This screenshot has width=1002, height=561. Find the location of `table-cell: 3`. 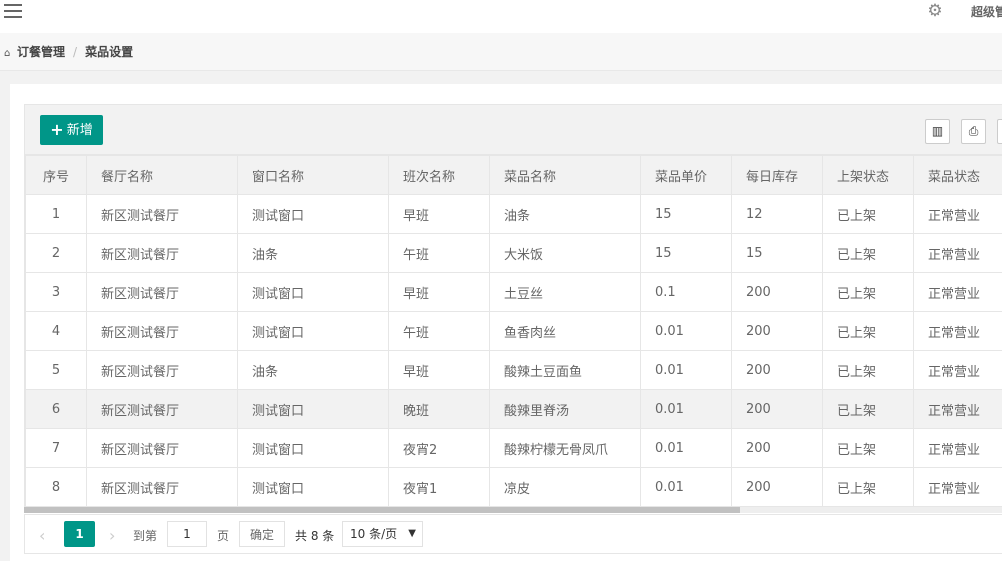

table-cell: 3 is located at coordinates (56, 292).